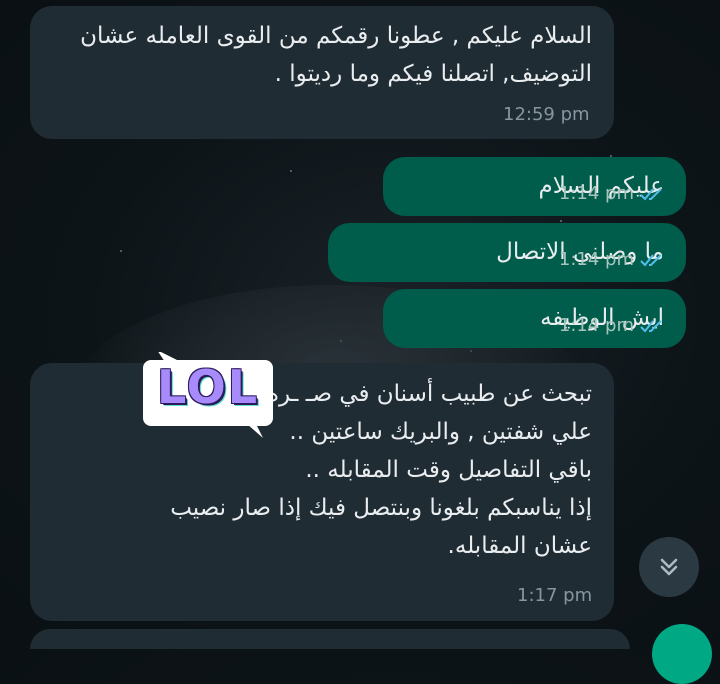 The height and width of the screenshot is (684, 720). Describe the element at coordinates (546, 114) in the screenshot. I see `message-time: 12:59 pm` at that location.